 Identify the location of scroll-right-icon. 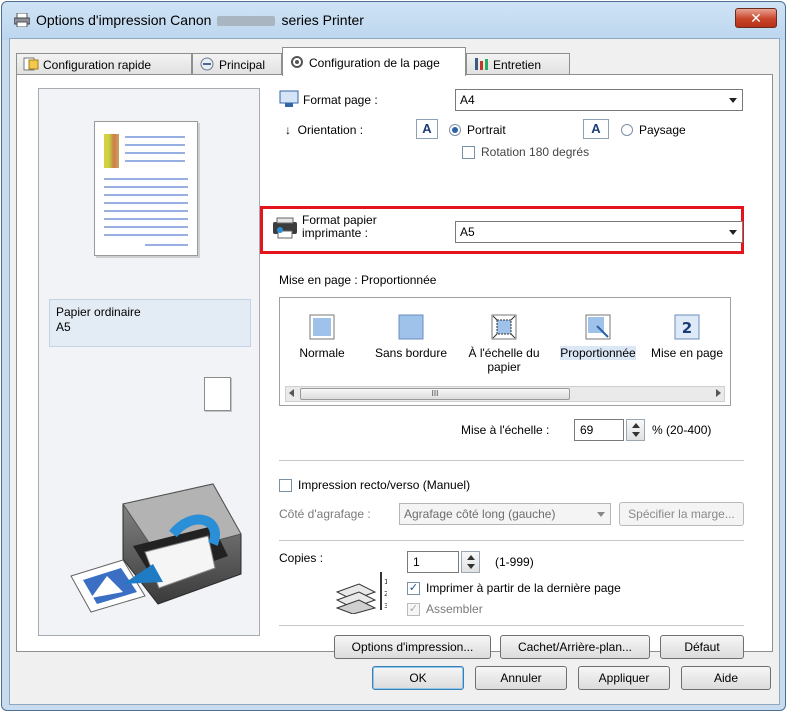
(718, 393).